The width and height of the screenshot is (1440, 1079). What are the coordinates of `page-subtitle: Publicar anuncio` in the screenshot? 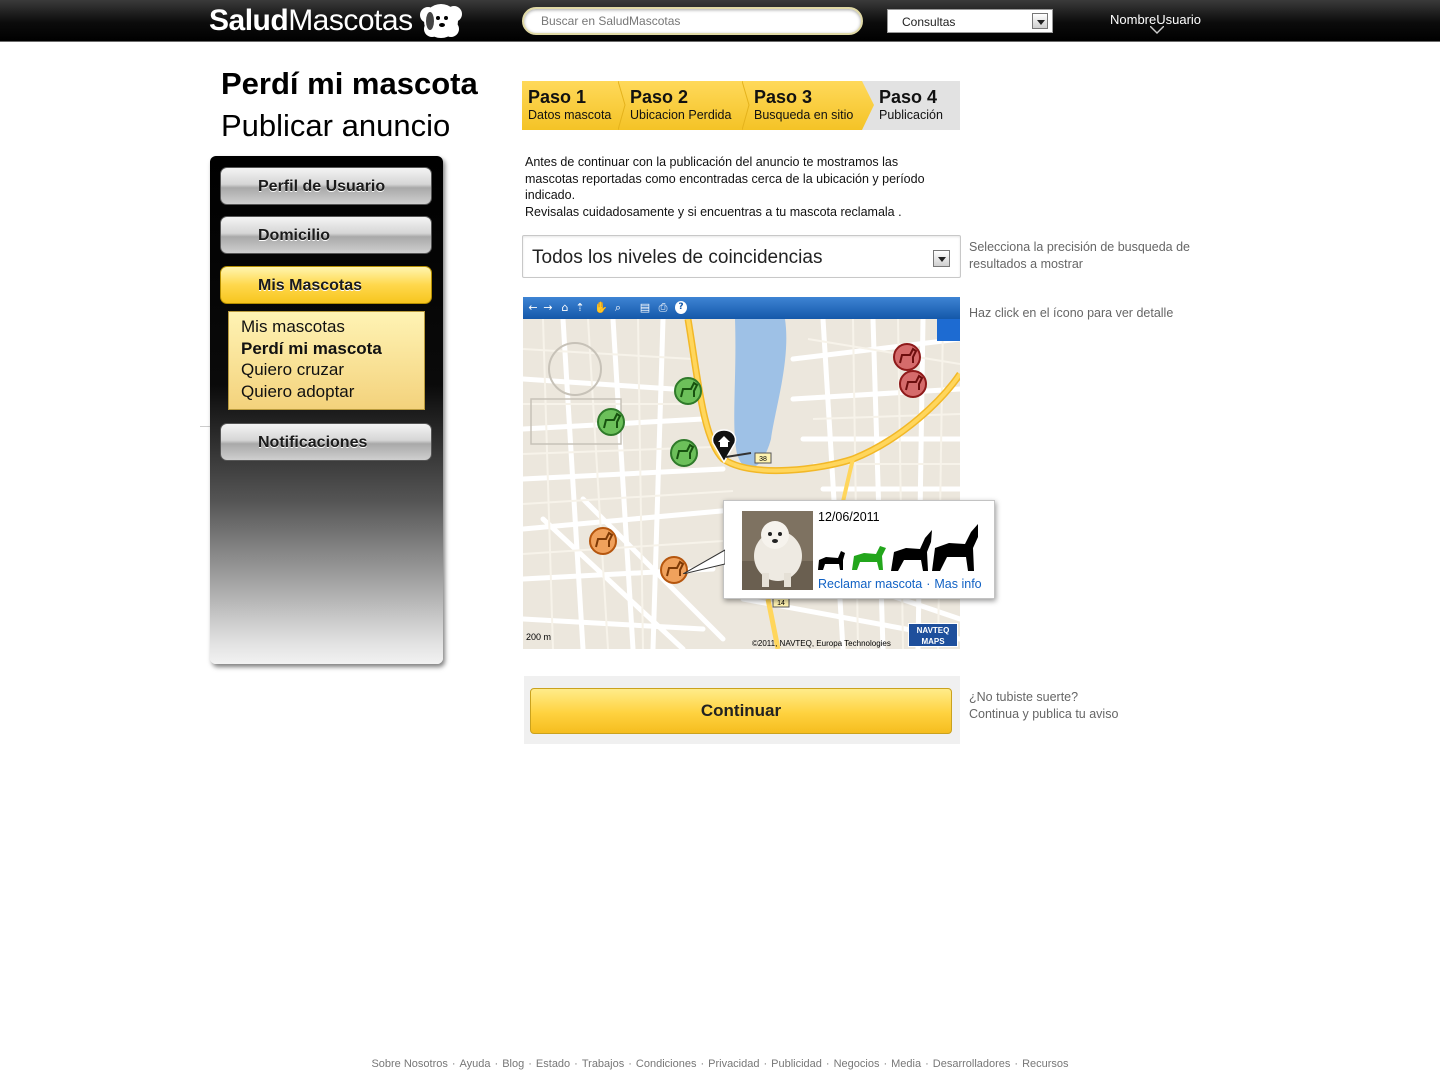 It's located at (336, 125).